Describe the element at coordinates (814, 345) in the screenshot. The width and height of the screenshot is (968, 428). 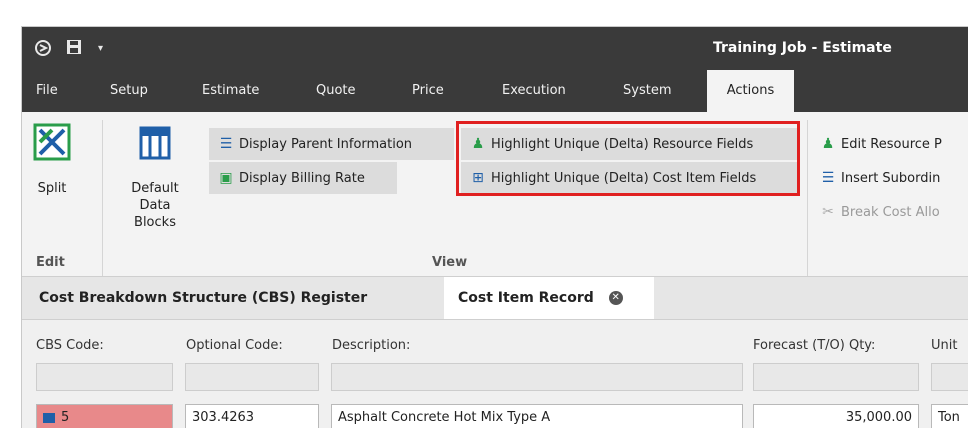
I see `forecast-qty-label: Forecast (T/O) Qty:` at that location.